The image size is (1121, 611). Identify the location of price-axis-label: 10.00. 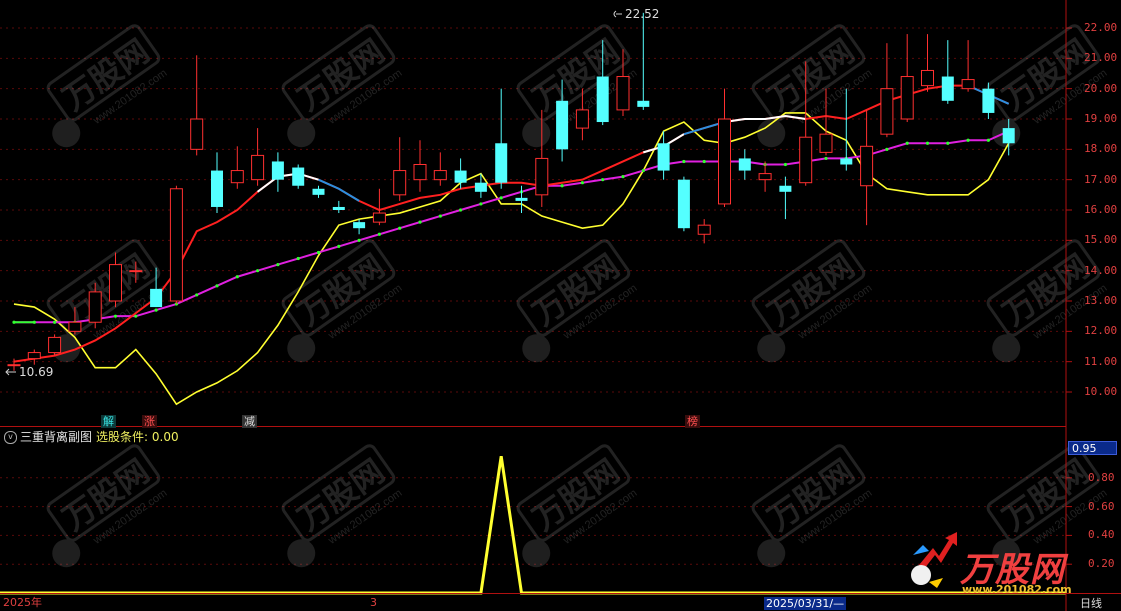
(1101, 391).